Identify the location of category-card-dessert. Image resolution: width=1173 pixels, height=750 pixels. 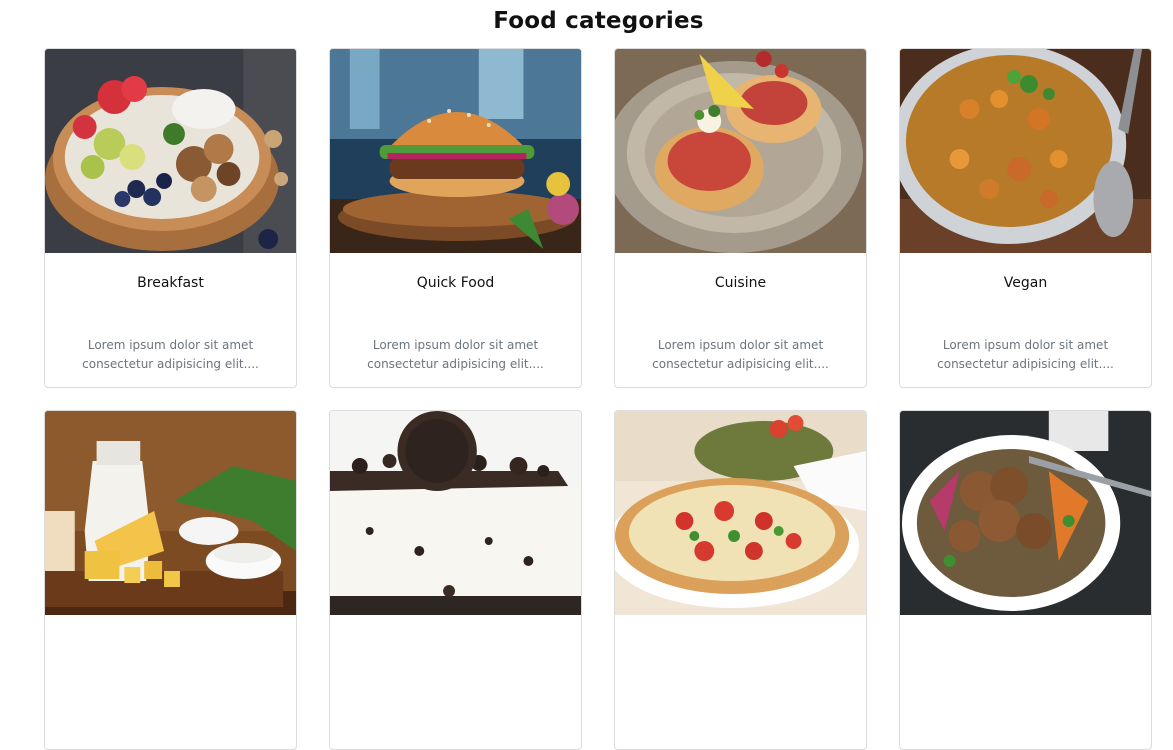
(455, 580).